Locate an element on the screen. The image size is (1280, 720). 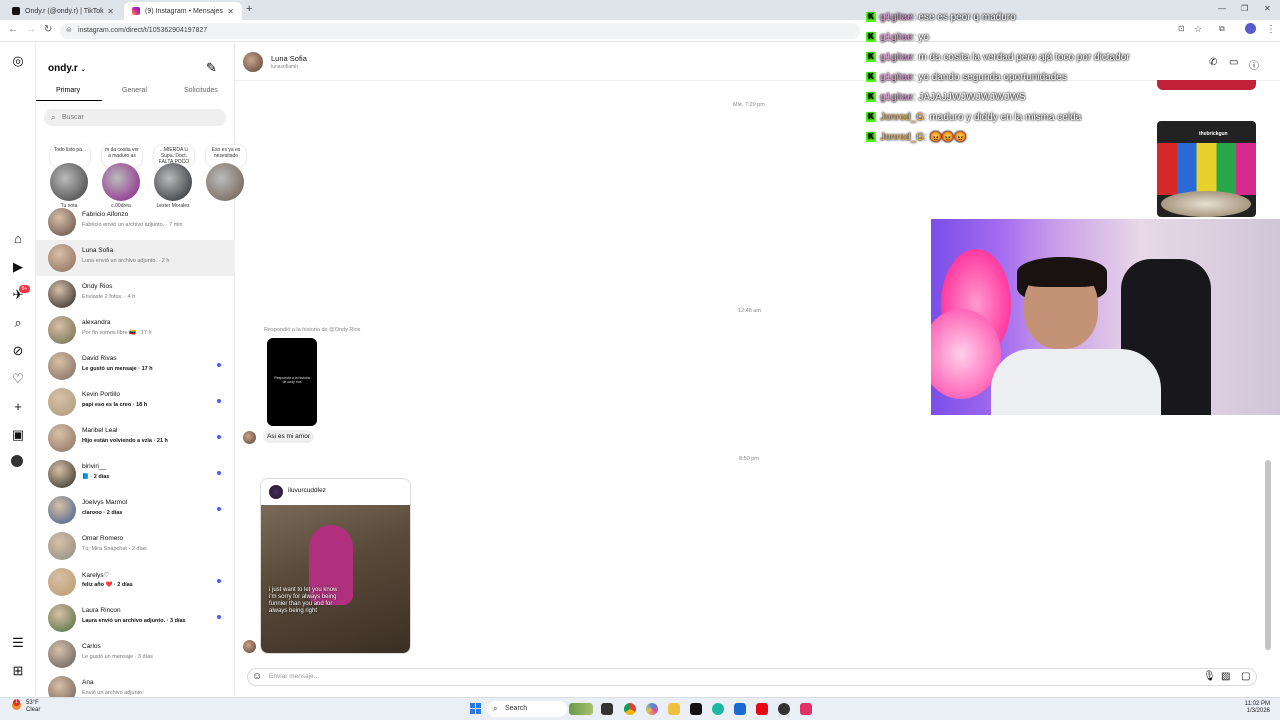
video-call-icon: ▭ is located at coordinates (1233, 62).